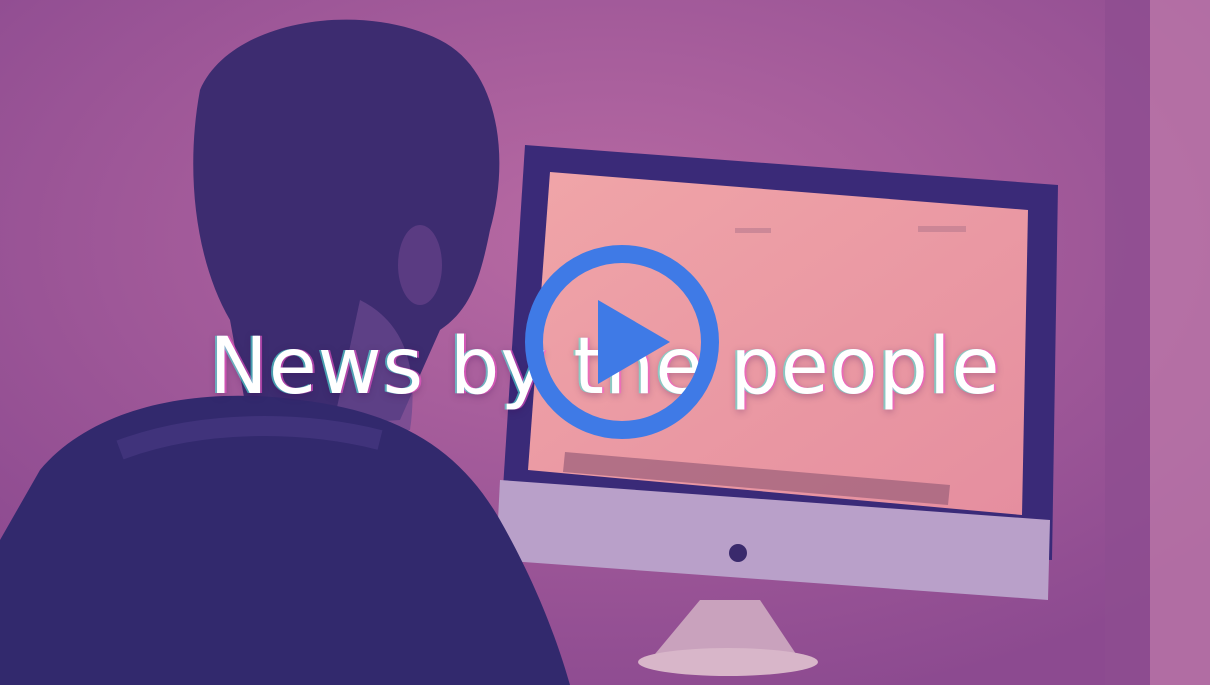  I want to click on play-button, so click(622, 342).